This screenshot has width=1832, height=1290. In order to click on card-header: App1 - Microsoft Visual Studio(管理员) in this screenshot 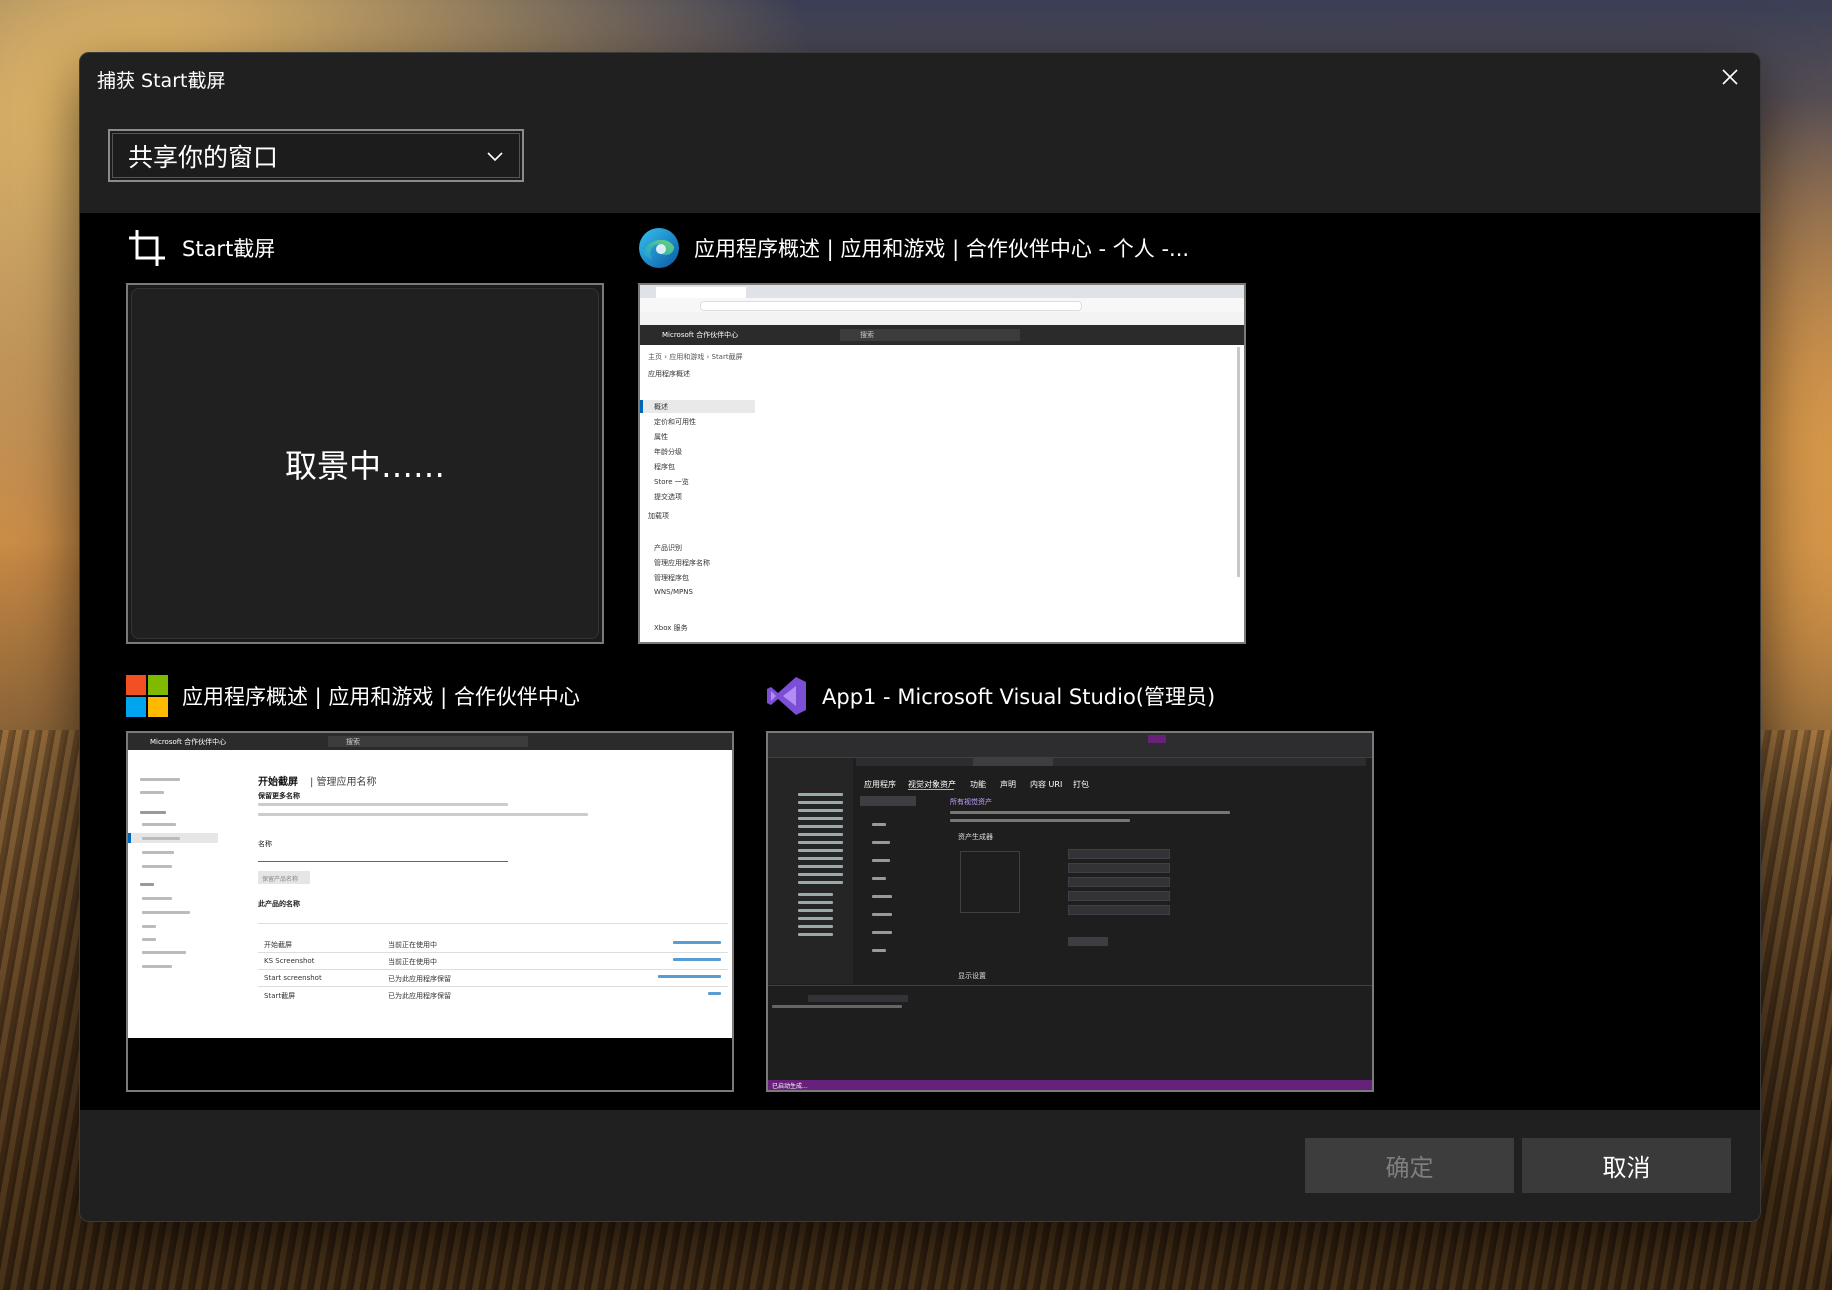, I will do `click(990, 696)`.